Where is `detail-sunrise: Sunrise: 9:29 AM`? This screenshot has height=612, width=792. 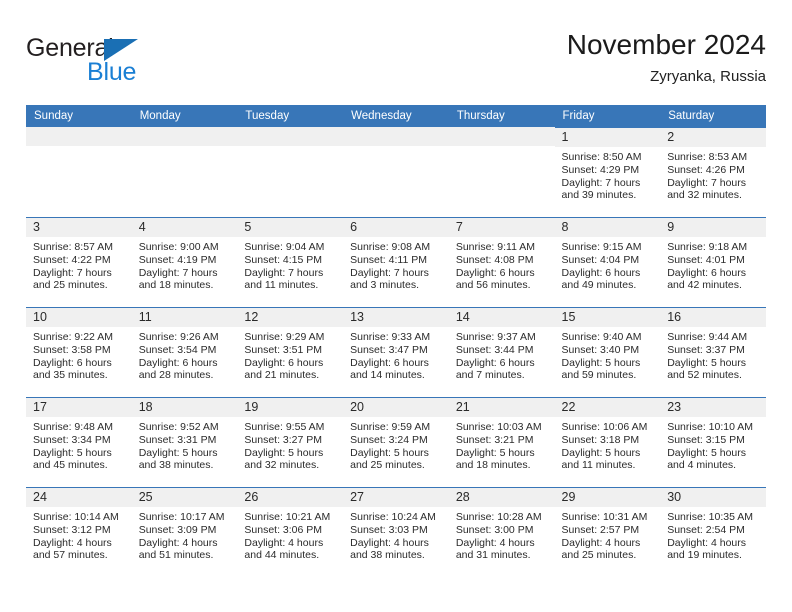 detail-sunrise: Sunrise: 9:29 AM is located at coordinates (284, 337).